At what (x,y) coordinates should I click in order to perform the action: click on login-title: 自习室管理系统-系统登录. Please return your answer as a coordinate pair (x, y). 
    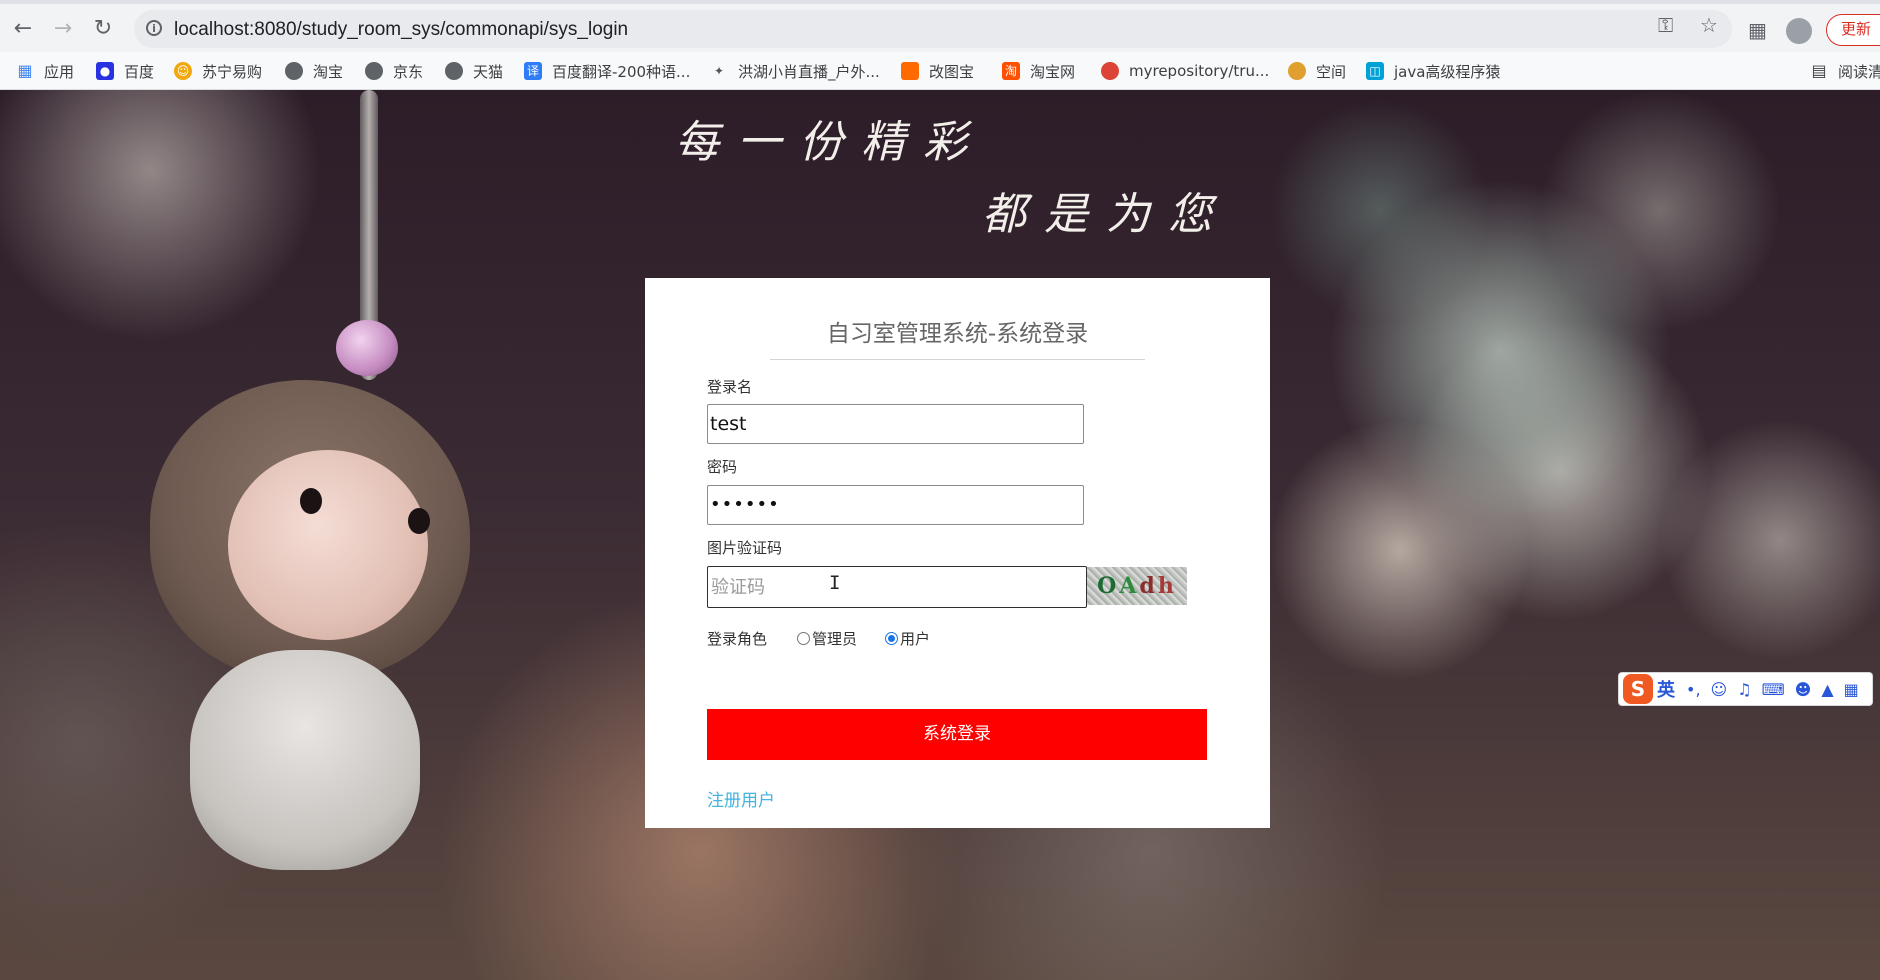
    Looking at the image, I should click on (957, 334).